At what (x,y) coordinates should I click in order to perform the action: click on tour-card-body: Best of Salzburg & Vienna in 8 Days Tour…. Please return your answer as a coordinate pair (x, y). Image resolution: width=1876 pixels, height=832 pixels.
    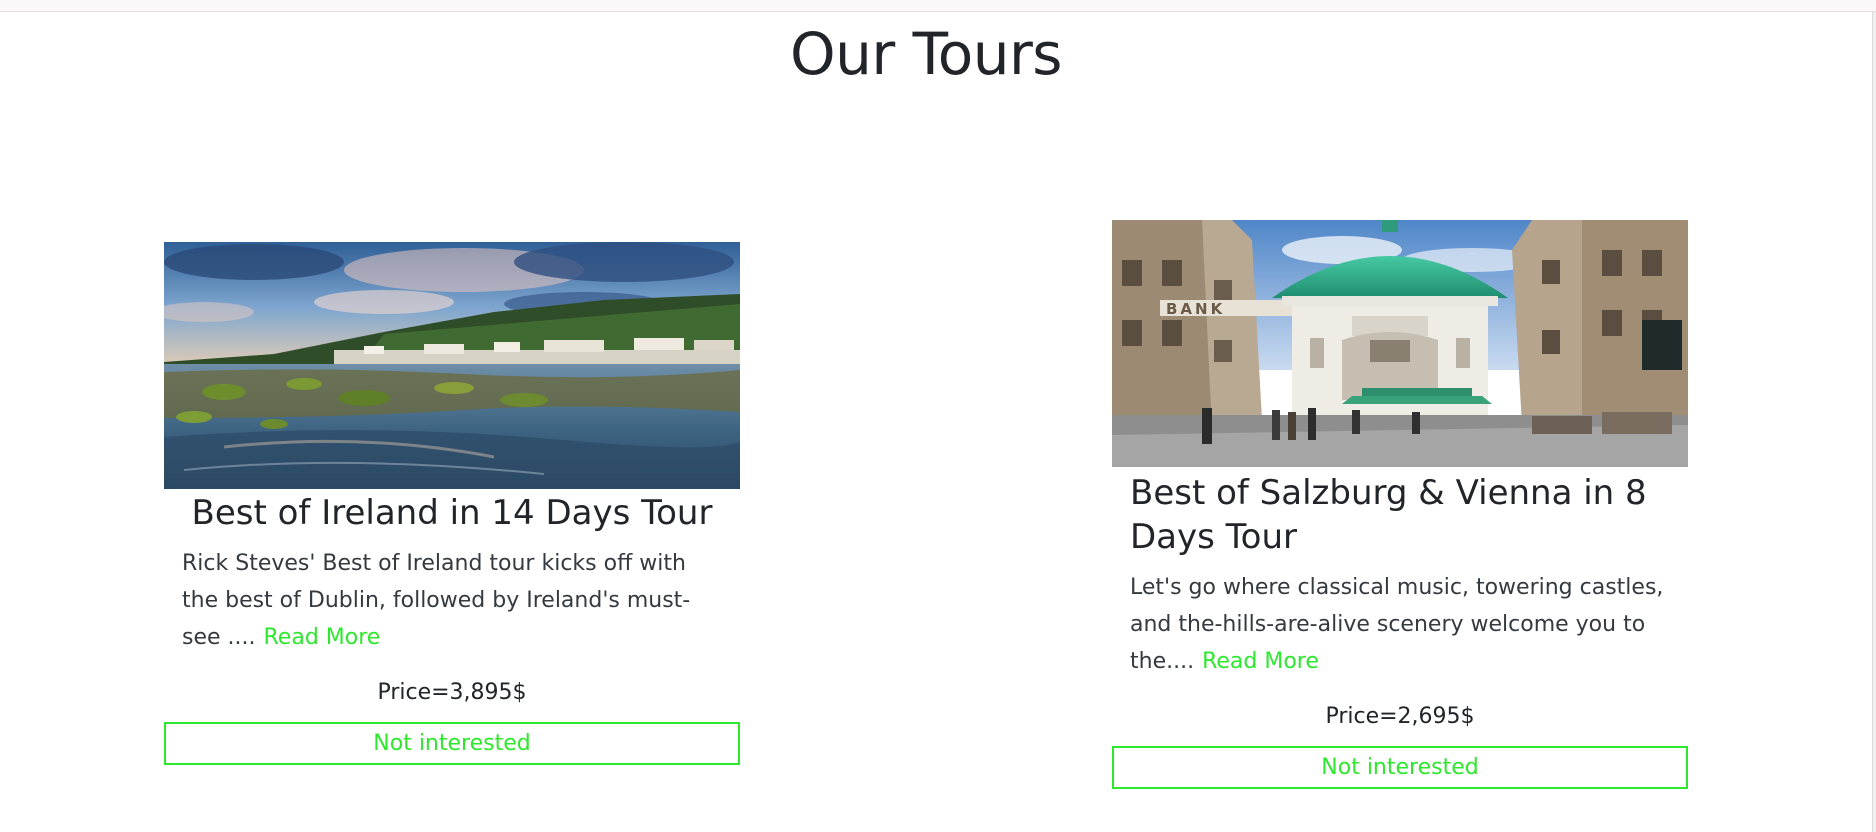
    Looking at the image, I should click on (1400, 601).